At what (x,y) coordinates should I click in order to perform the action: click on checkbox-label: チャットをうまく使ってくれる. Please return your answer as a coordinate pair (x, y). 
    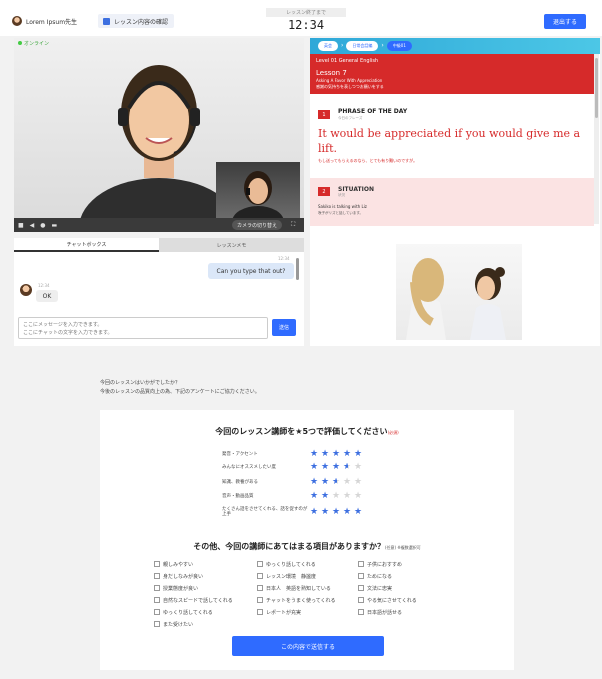
    Looking at the image, I should click on (301, 600).